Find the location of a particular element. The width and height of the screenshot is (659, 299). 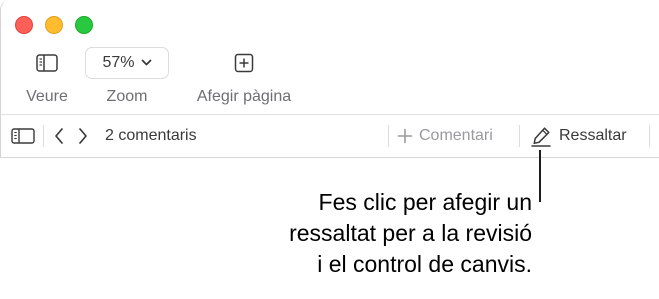

chevron-right-icon is located at coordinates (83, 136).